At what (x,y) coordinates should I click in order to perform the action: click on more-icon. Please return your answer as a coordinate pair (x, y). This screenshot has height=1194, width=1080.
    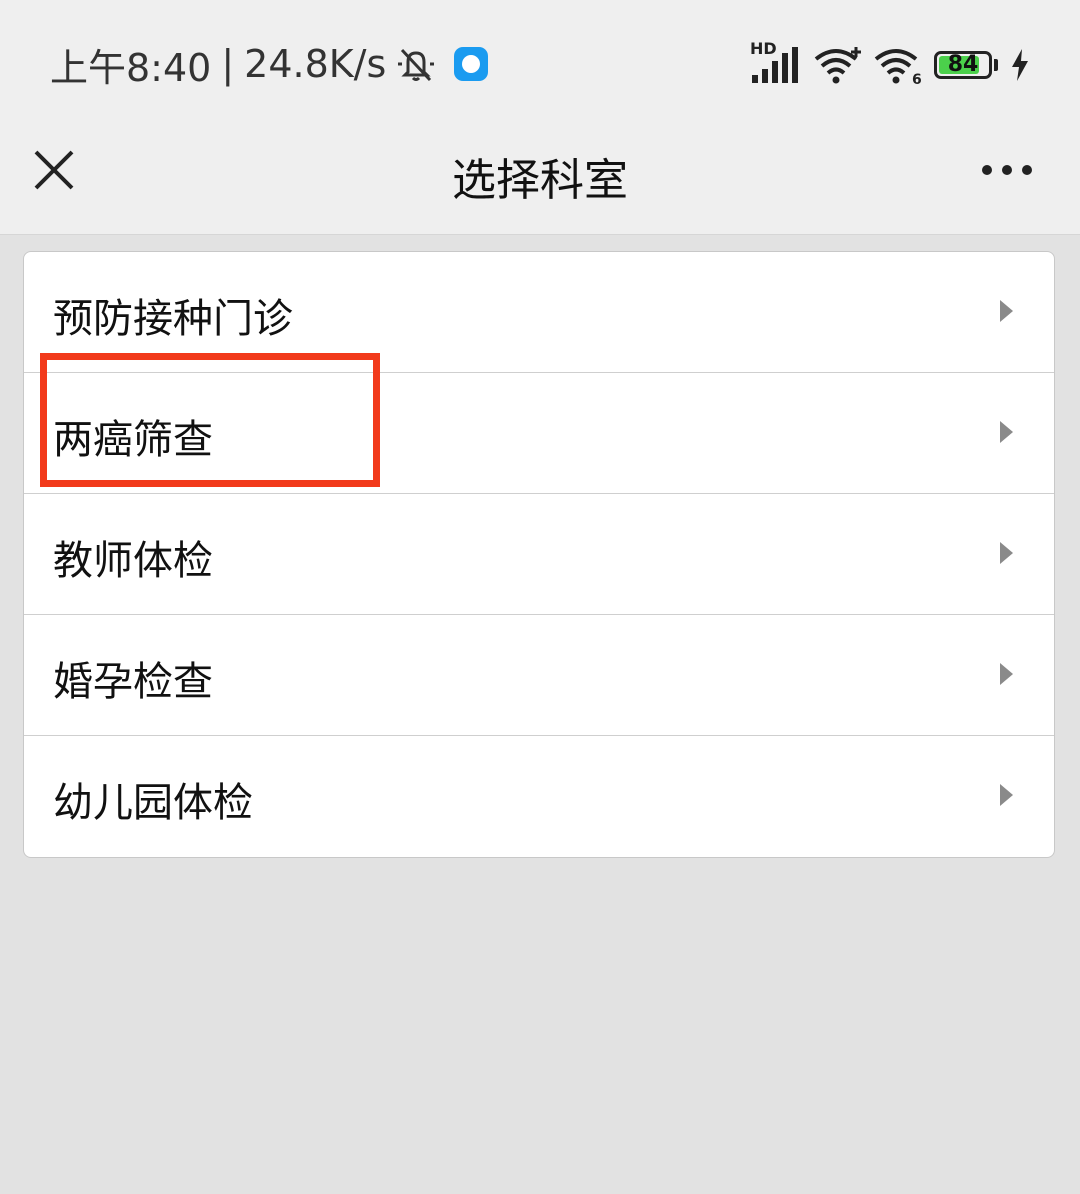
    Looking at the image, I should click on (1007, 170).